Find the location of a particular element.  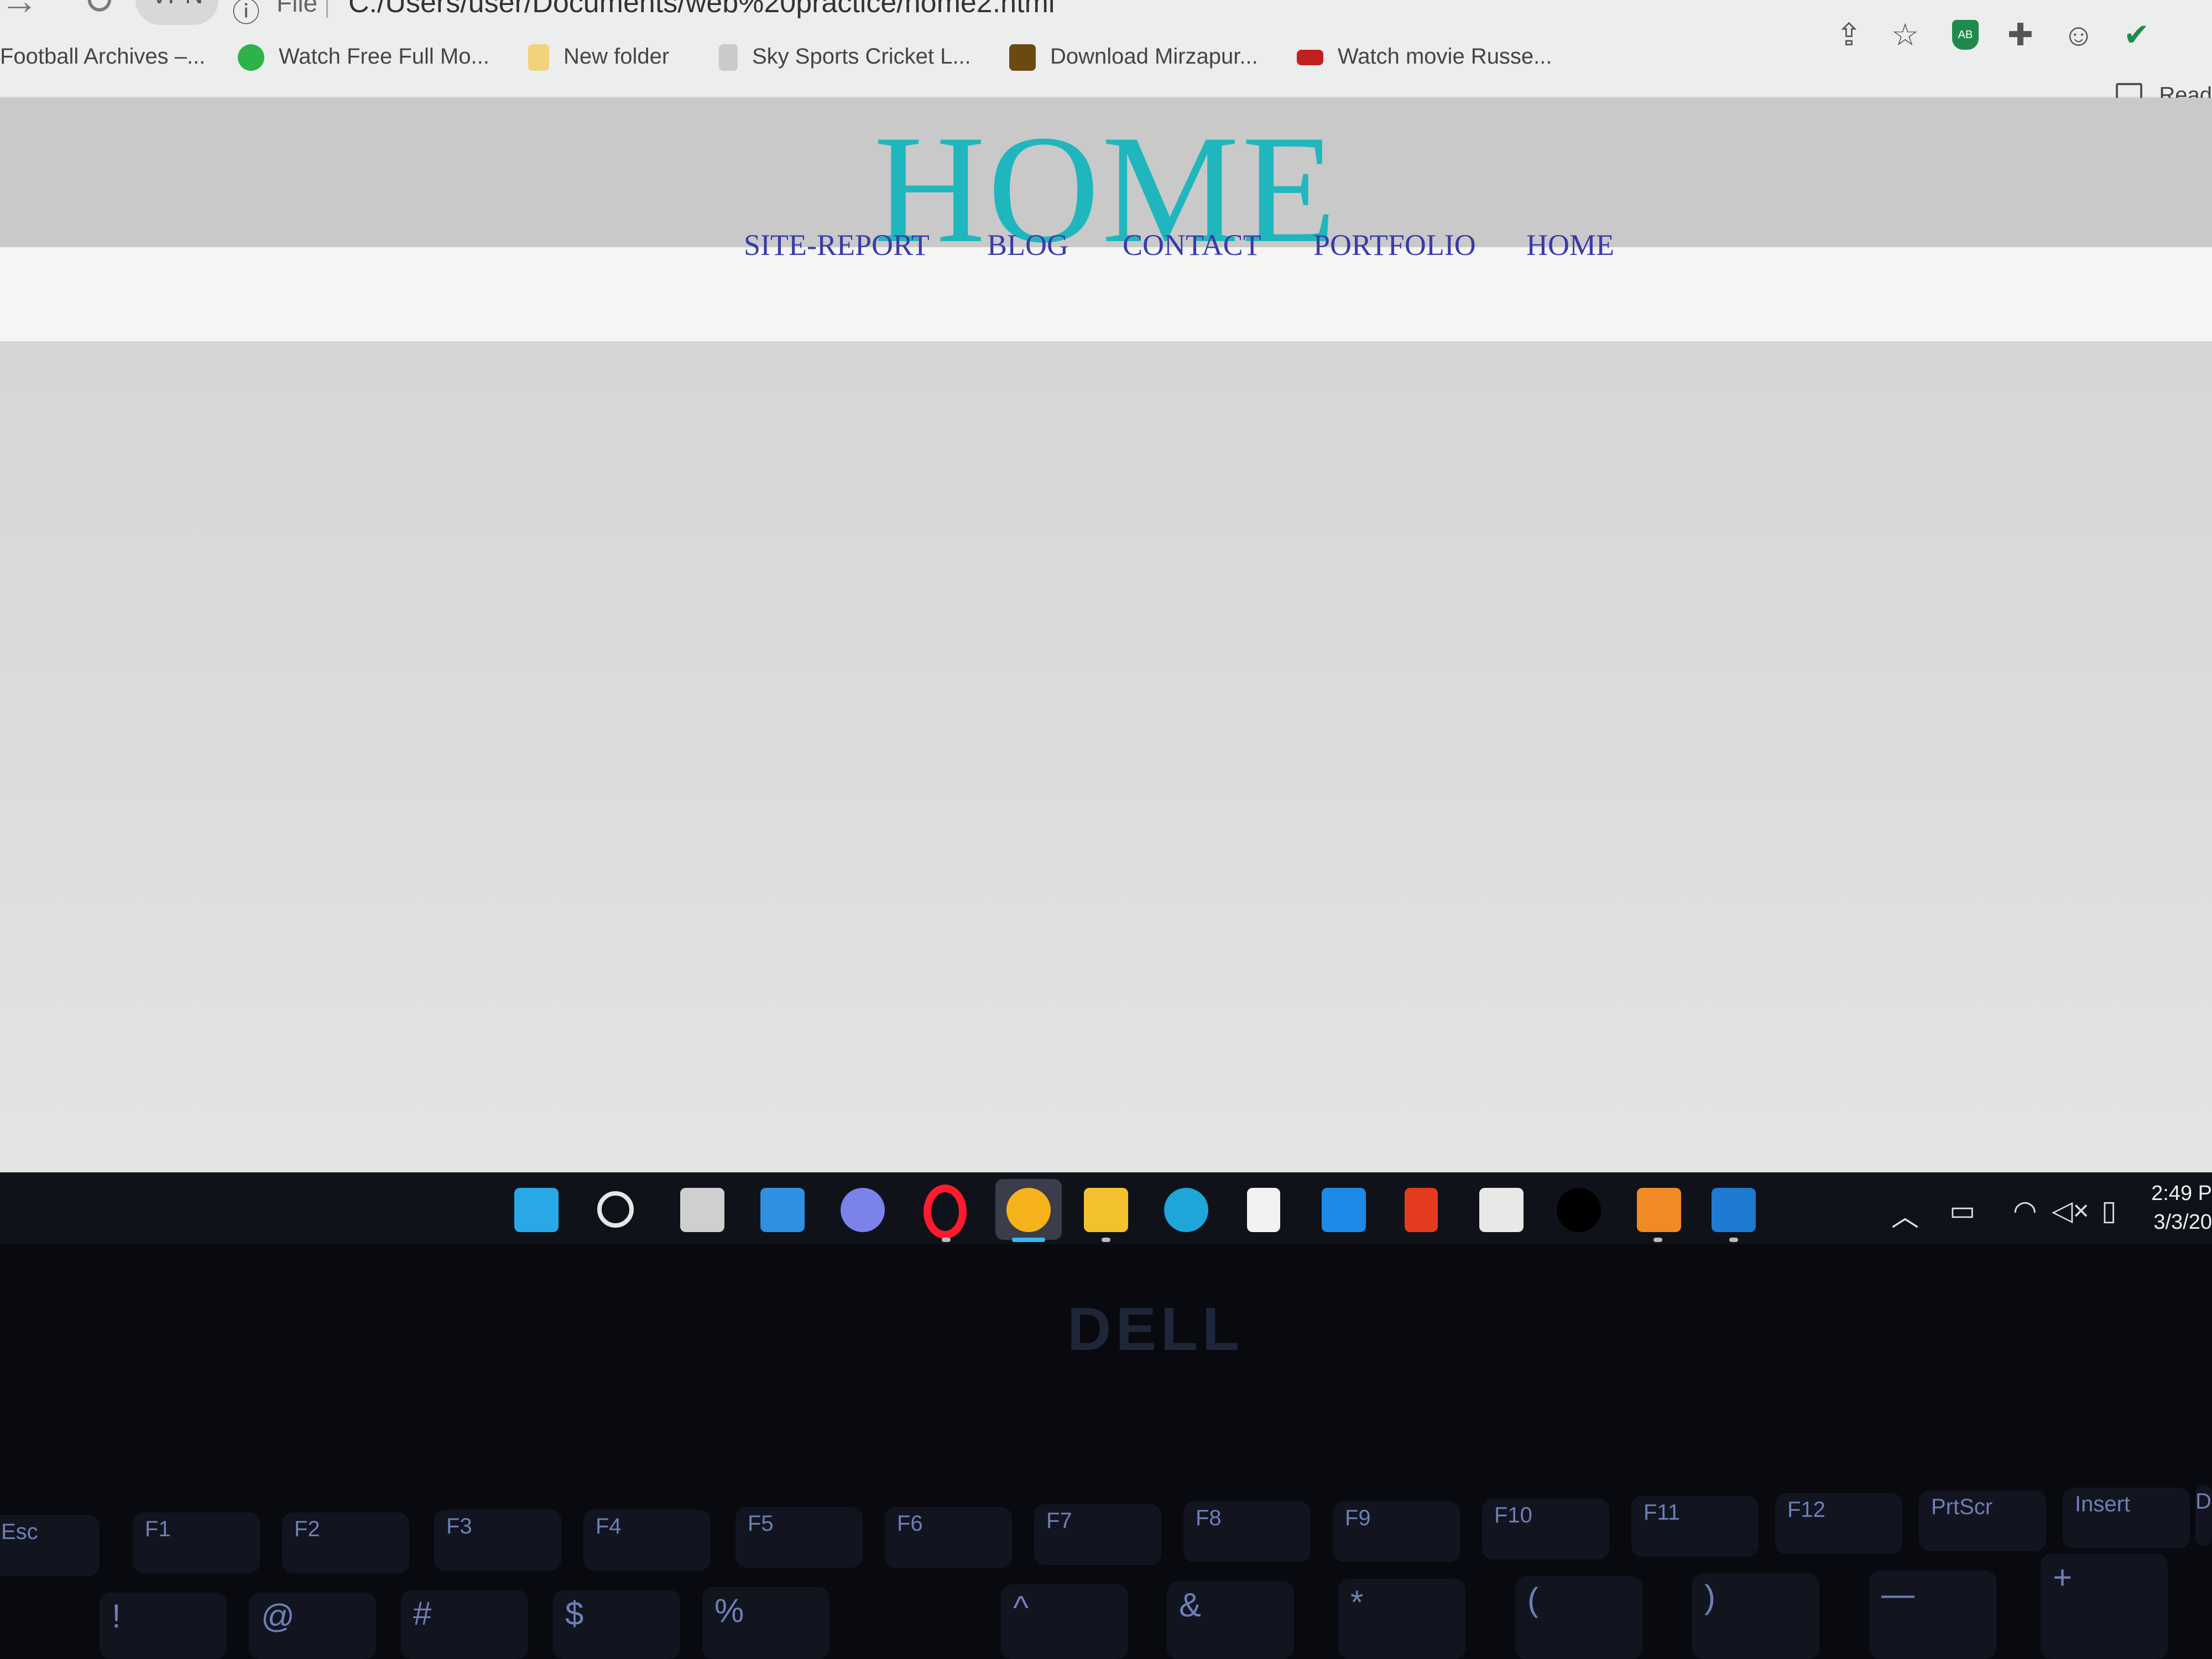

url-separator is located at coordinates (327, 9).